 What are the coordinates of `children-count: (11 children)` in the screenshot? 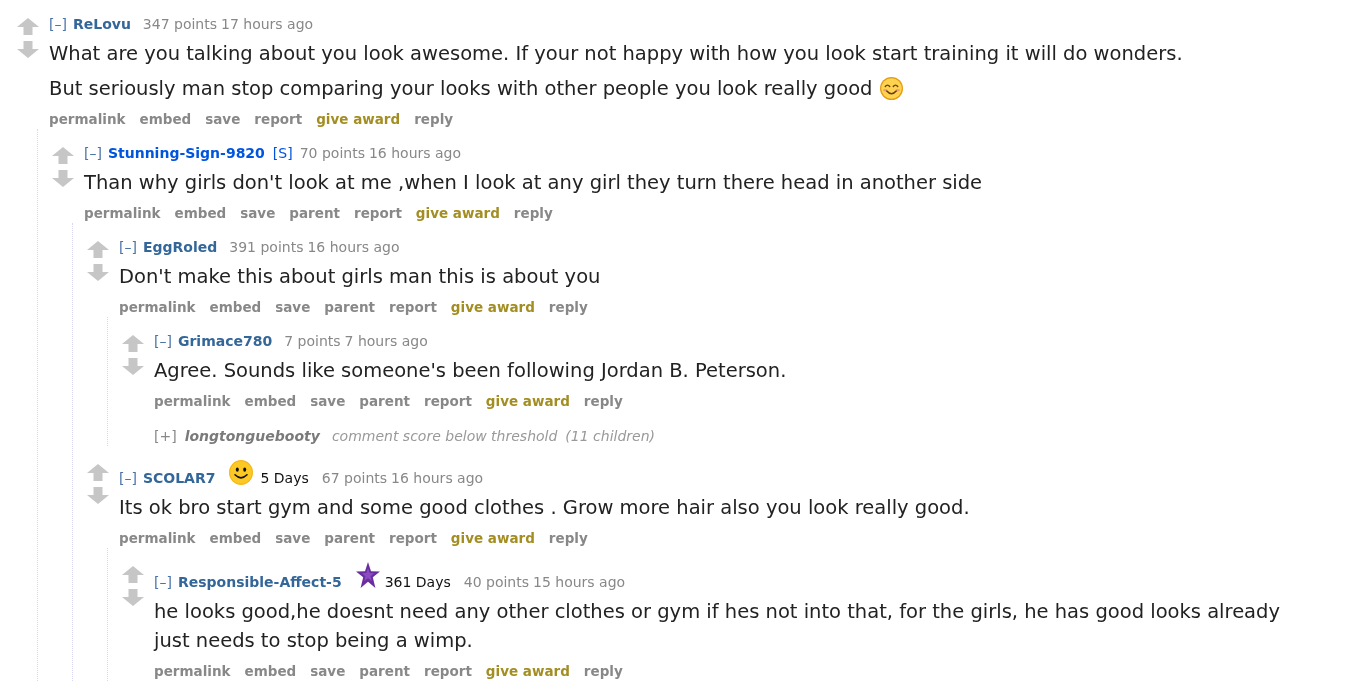 It's located at (610, 436).